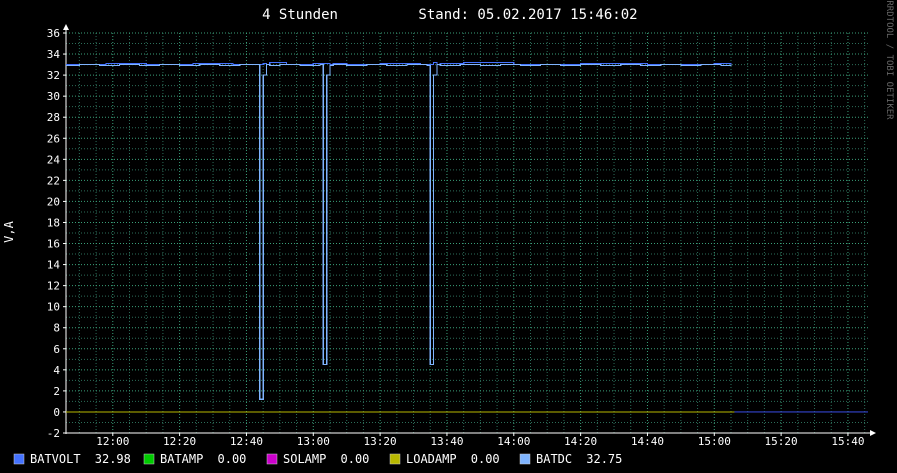 This screenshot has width=897, height=473. Describe the element at coordinates (647, 441) in the screenshot. I see `x-tick-label: 14:40` at that location.